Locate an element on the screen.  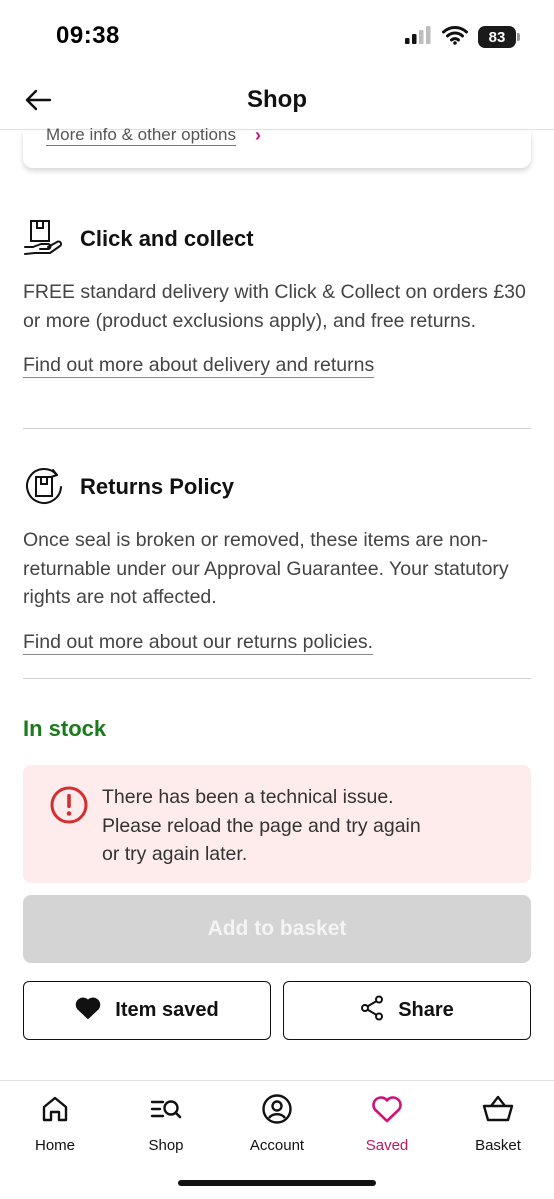
click-collect-title: Click and collect is located at coordinates (167, 238).